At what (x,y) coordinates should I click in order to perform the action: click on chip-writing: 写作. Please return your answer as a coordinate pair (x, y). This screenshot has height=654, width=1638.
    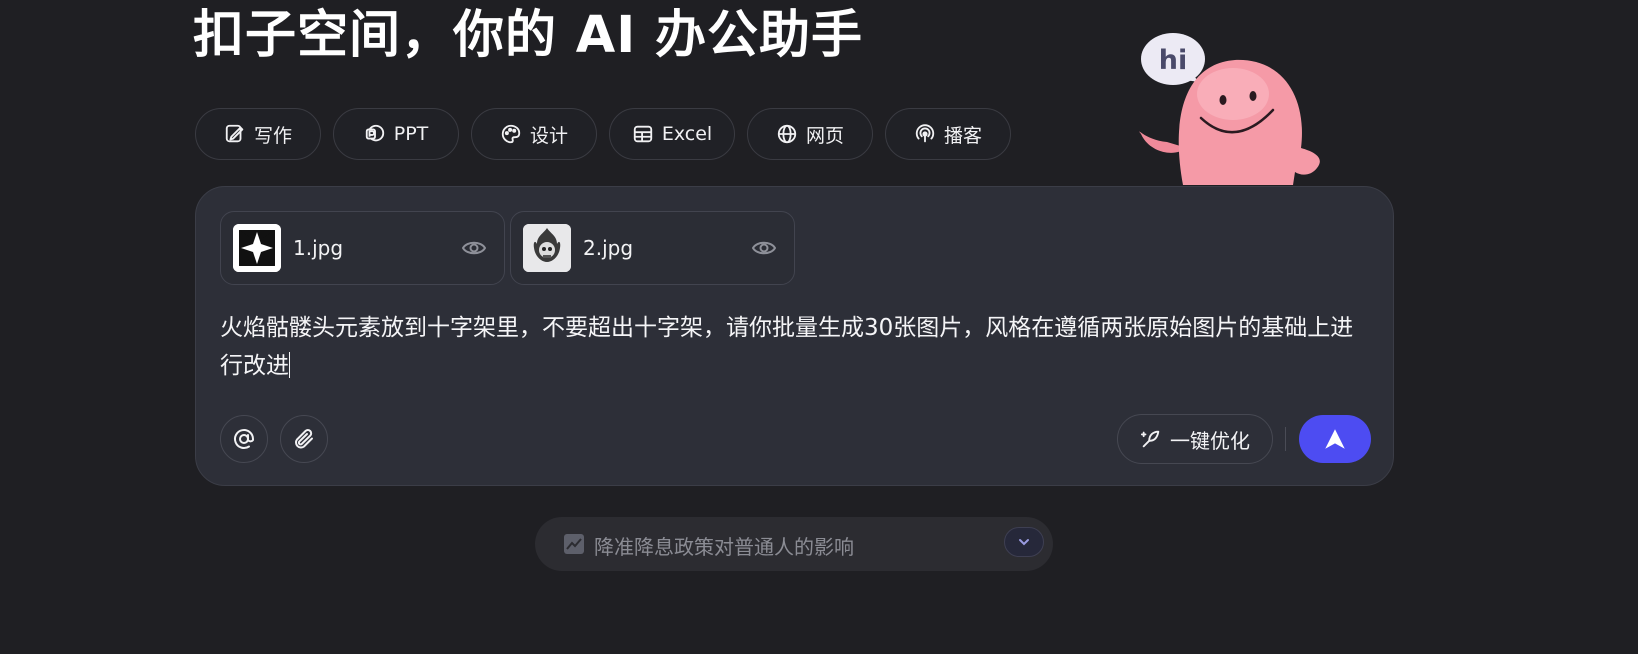
    Looking at the image, I should click on (258, 134).